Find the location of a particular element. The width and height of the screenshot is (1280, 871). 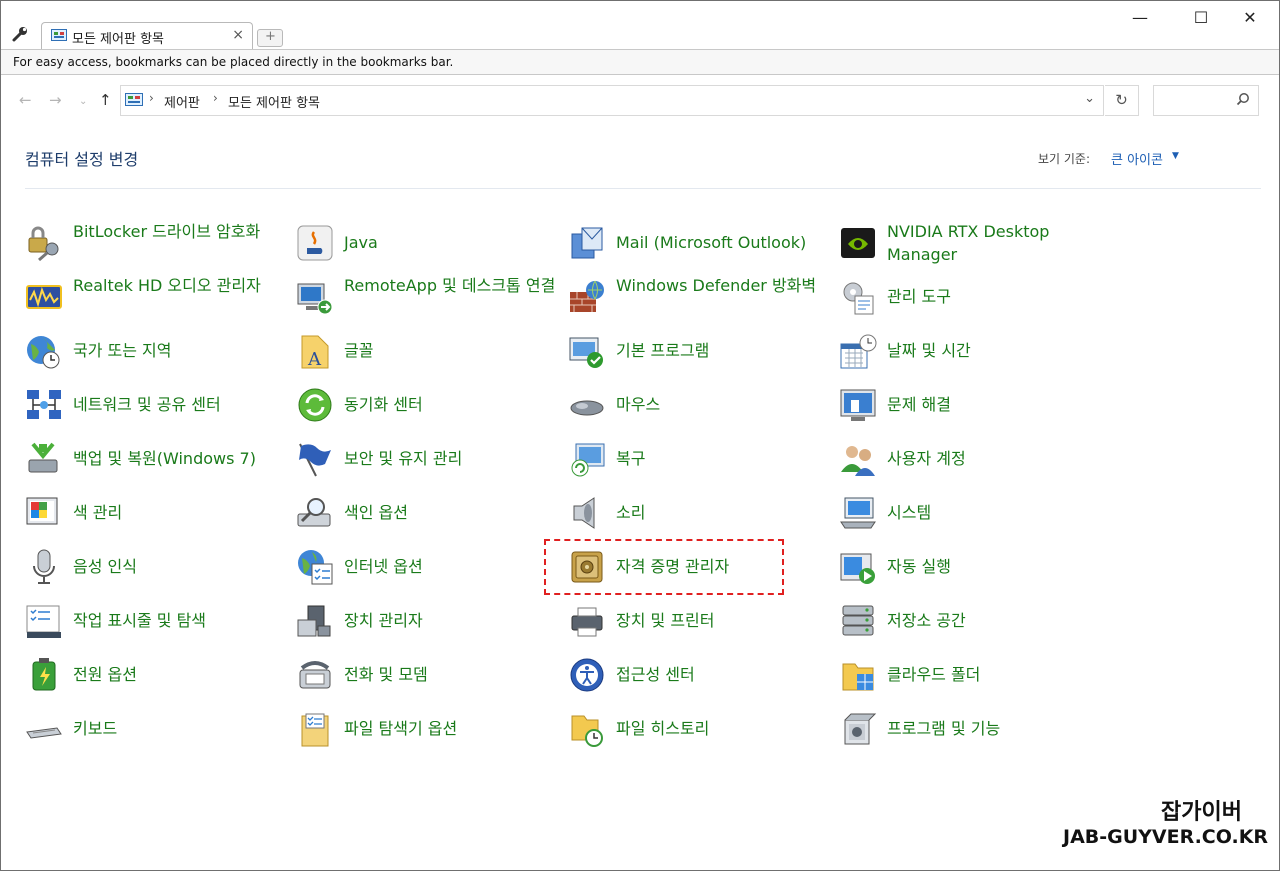

item-label: 문제 해결 is located at coordinates (919, 404).